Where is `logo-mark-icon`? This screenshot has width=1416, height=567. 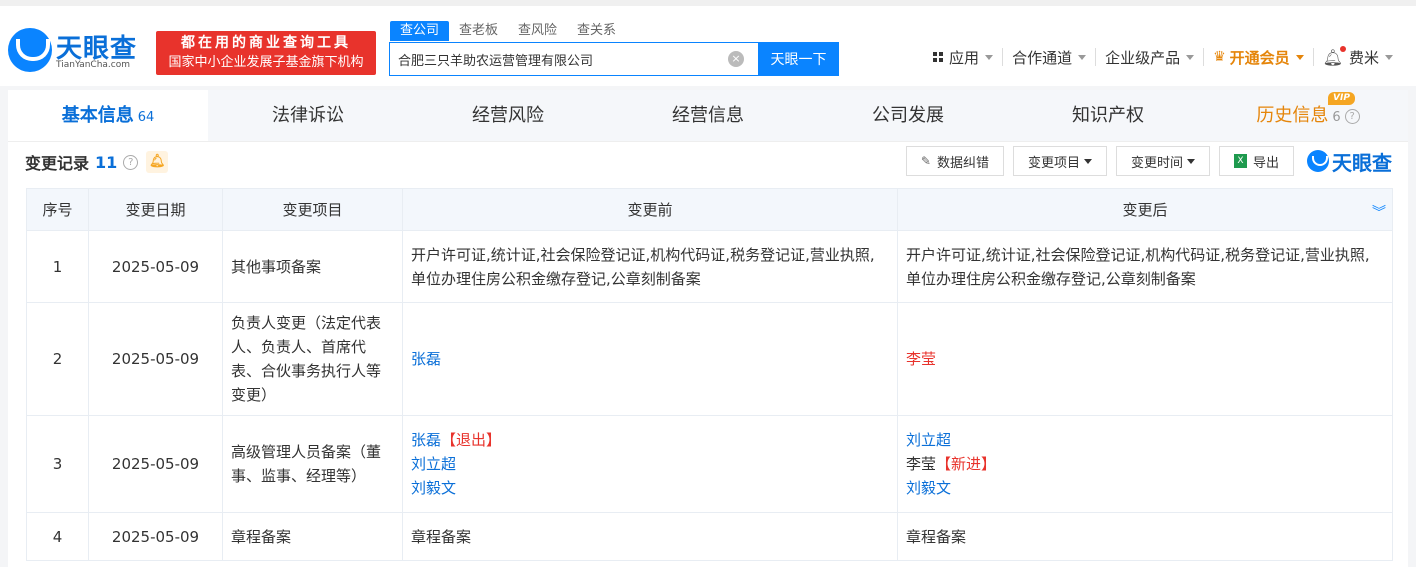 logo-mark-icon is located at coordinates (30, 50).